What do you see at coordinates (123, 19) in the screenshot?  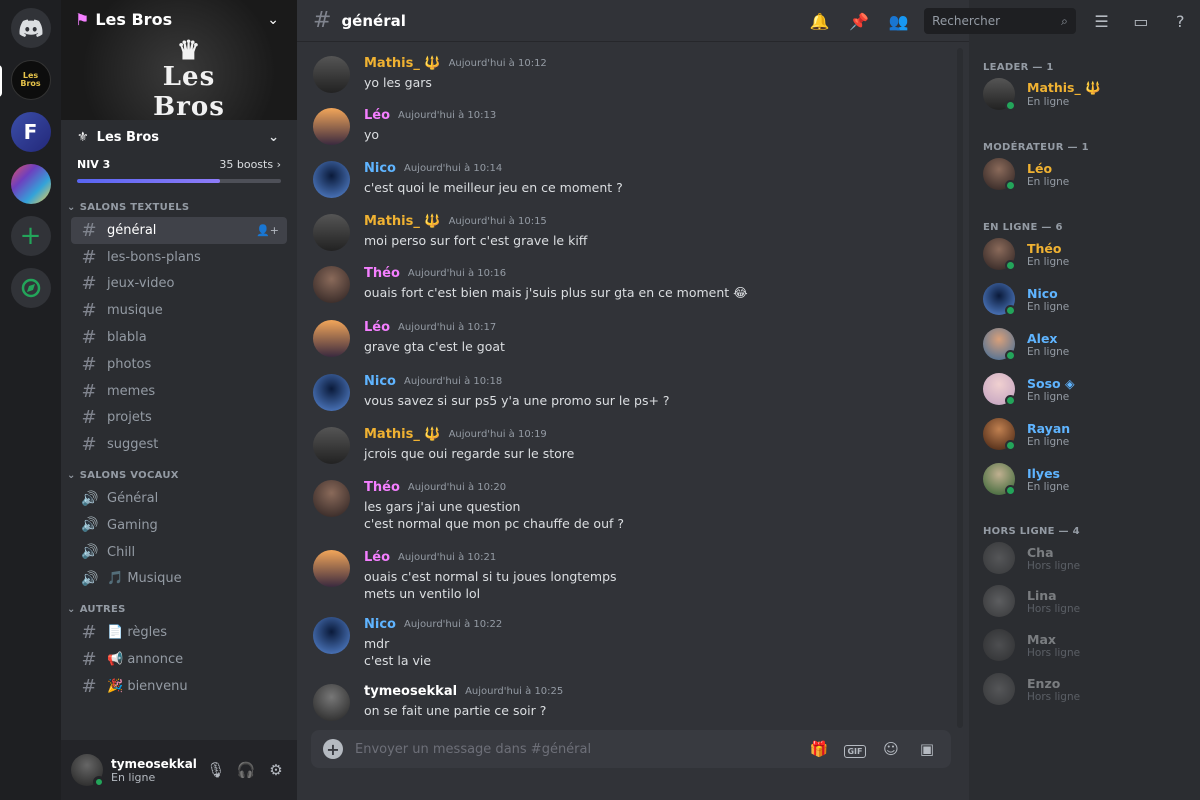 I see `server-name-header: ⚑ Les Bros` at bounding box center [123, 19].